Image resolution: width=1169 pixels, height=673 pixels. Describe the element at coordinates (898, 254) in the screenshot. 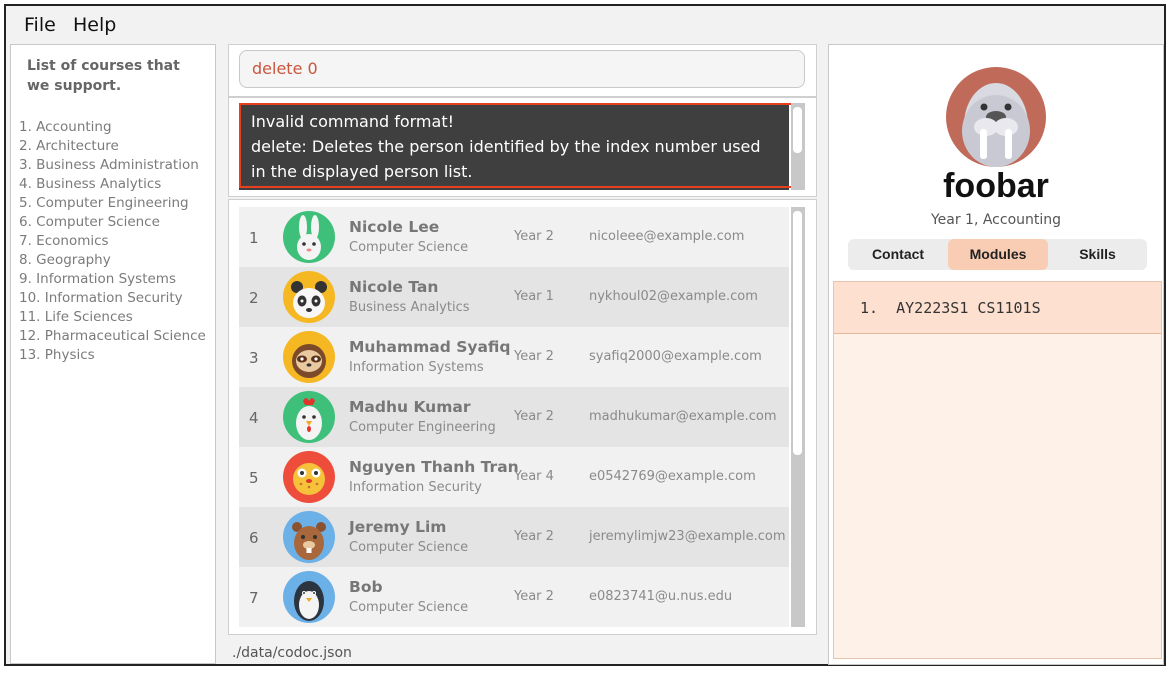

I see `tab-contact: Contact` at that location.